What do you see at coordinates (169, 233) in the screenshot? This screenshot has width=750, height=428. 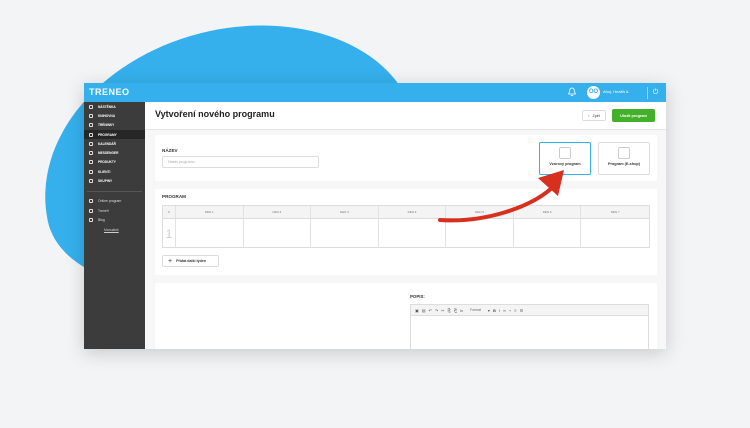 I see `week-number: 1` at bounding box center [169, 233].